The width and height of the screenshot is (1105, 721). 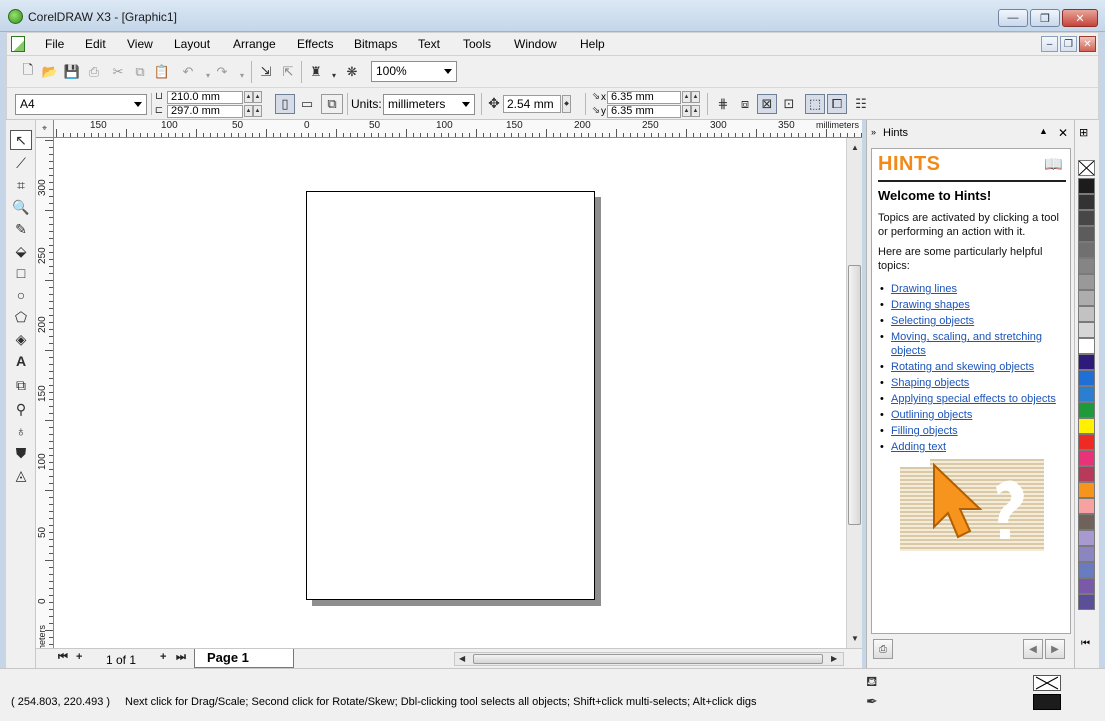 I want to click on ellipse-tool-icon: ○, so click(x=21, y=295).